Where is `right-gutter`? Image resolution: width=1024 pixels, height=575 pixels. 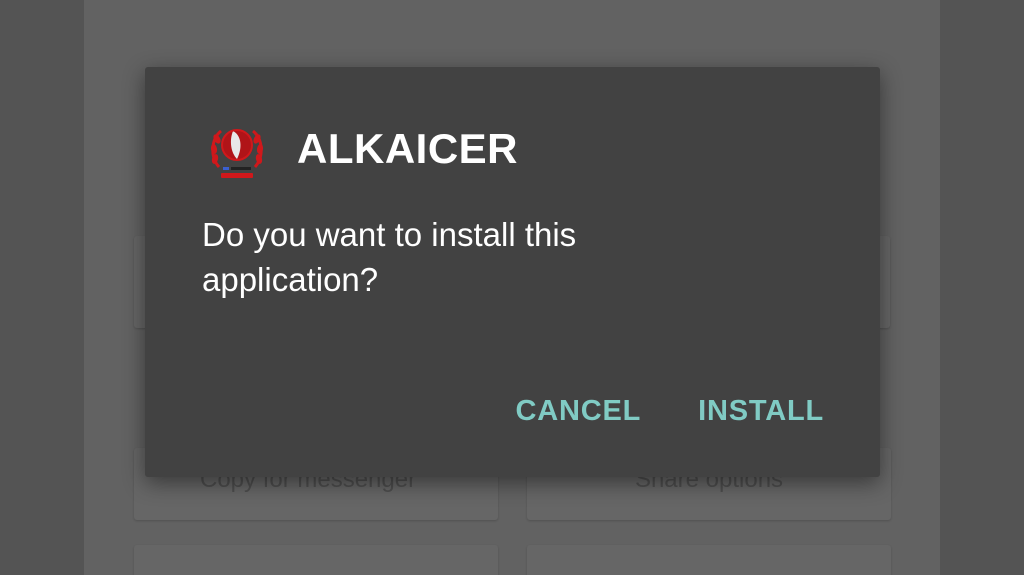
right-gutter is located at coordinates (982, 287).